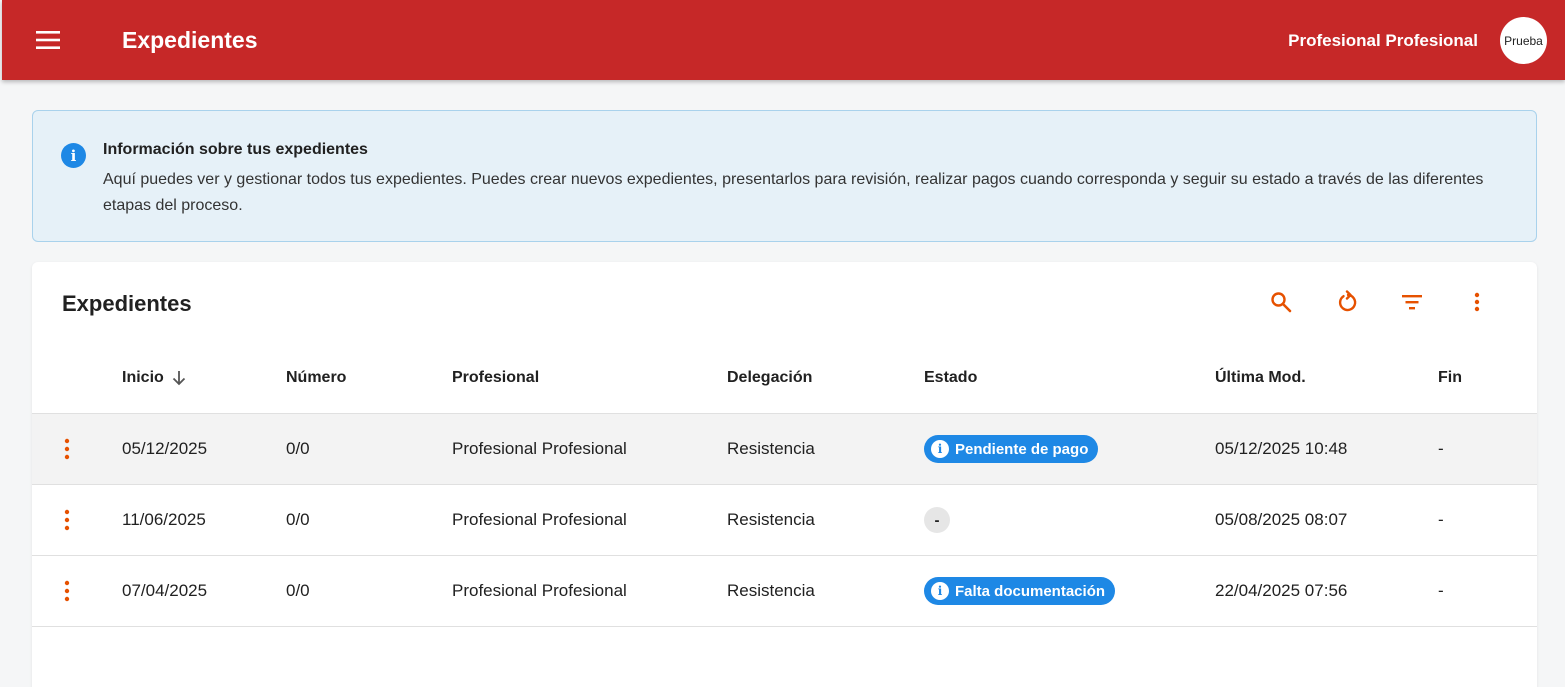 The height and width of the screenshot is (687, 1565). Describe the element at coordinates (316, 378) in the screenshot. I see `column-header-numero: Número` at that location.